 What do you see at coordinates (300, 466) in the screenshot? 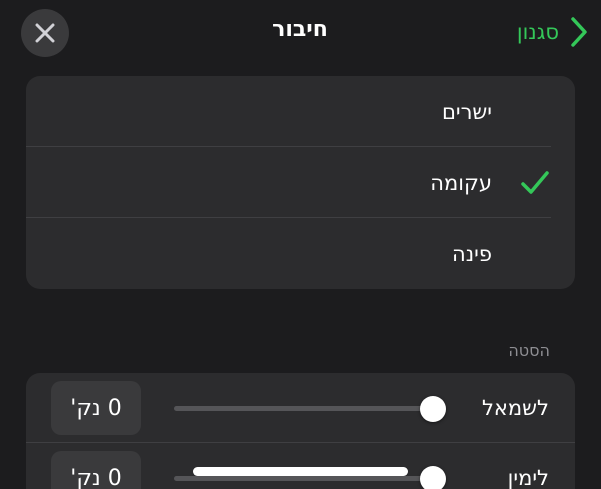
I see `offset-row-right: 0 נק' לימין` at bounding box center [300, 466].